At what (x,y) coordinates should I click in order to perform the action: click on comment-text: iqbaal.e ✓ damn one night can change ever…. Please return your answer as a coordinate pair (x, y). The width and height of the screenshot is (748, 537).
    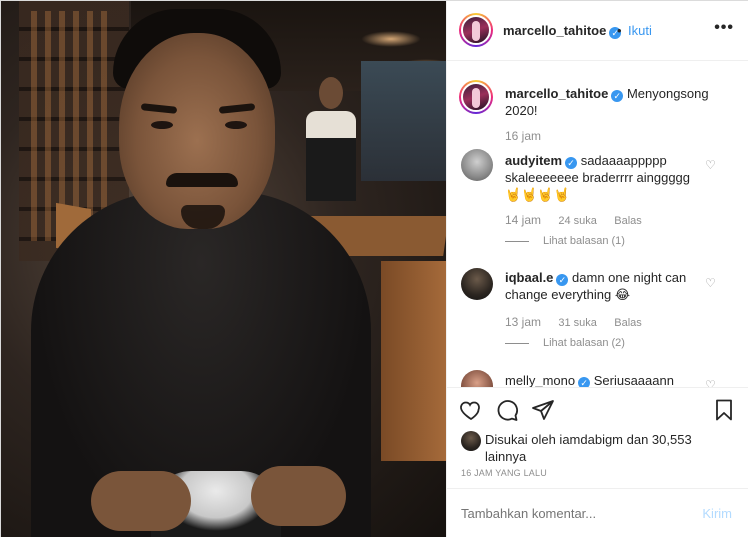
    Looking at the image, I should click on (605, 286).